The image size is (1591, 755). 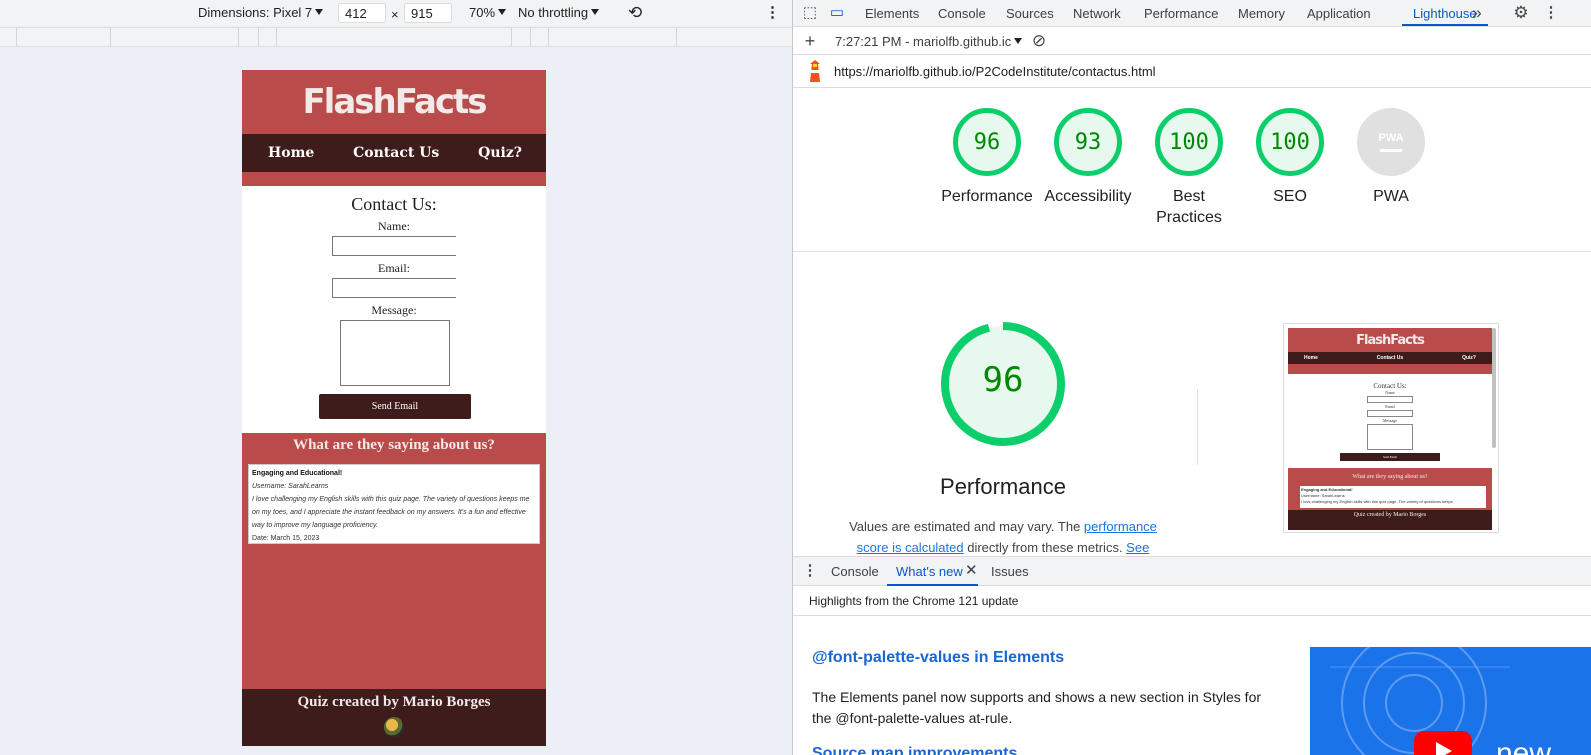 What do you see at coordinates (394, 717) in the screenshot?
I see `site-footer: Quiz created by Mario Borges` at bounding box center [394, 717].